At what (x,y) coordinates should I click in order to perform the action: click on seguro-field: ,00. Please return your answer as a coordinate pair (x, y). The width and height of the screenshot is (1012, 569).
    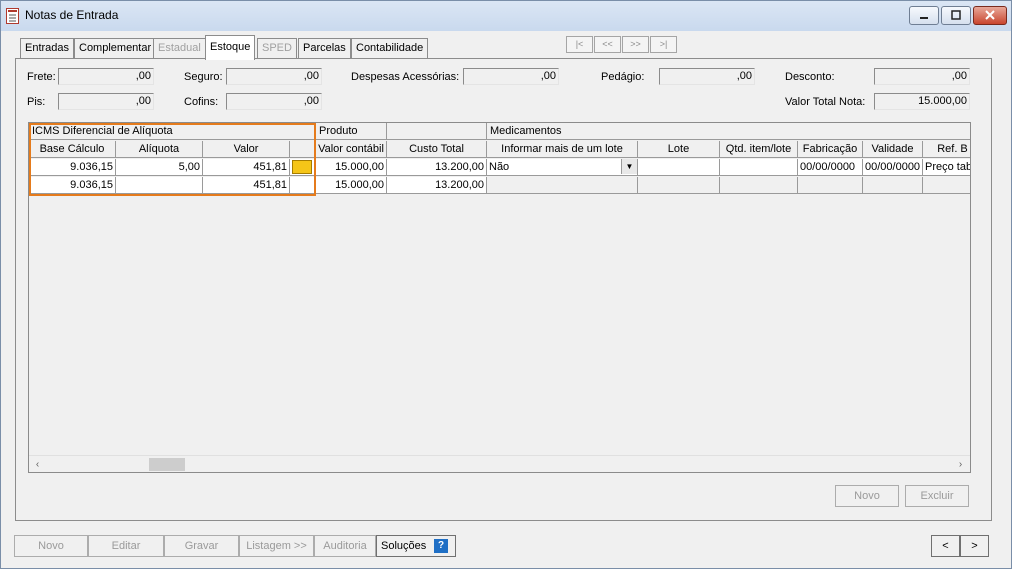
    Looking at the image, I should click on (274, 76).